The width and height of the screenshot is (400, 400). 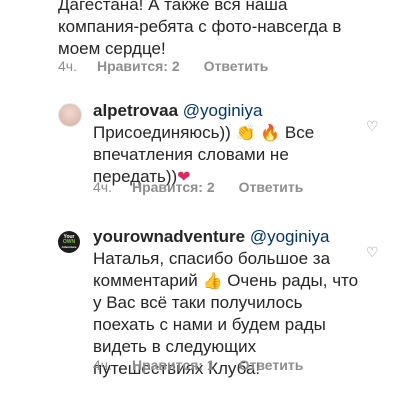 I want to click on comment-meta: 4ч. Нравится: 2 Ответить, so click(x=163, y=66).